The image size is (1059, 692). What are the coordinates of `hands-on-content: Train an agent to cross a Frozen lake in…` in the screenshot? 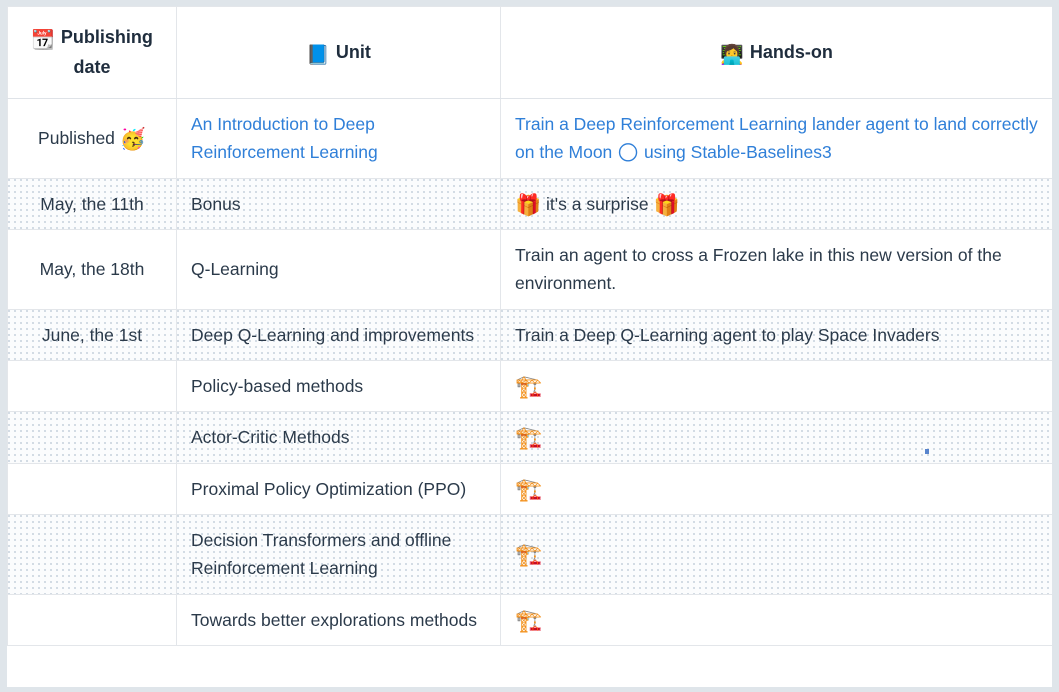 It's located at (758, 269).